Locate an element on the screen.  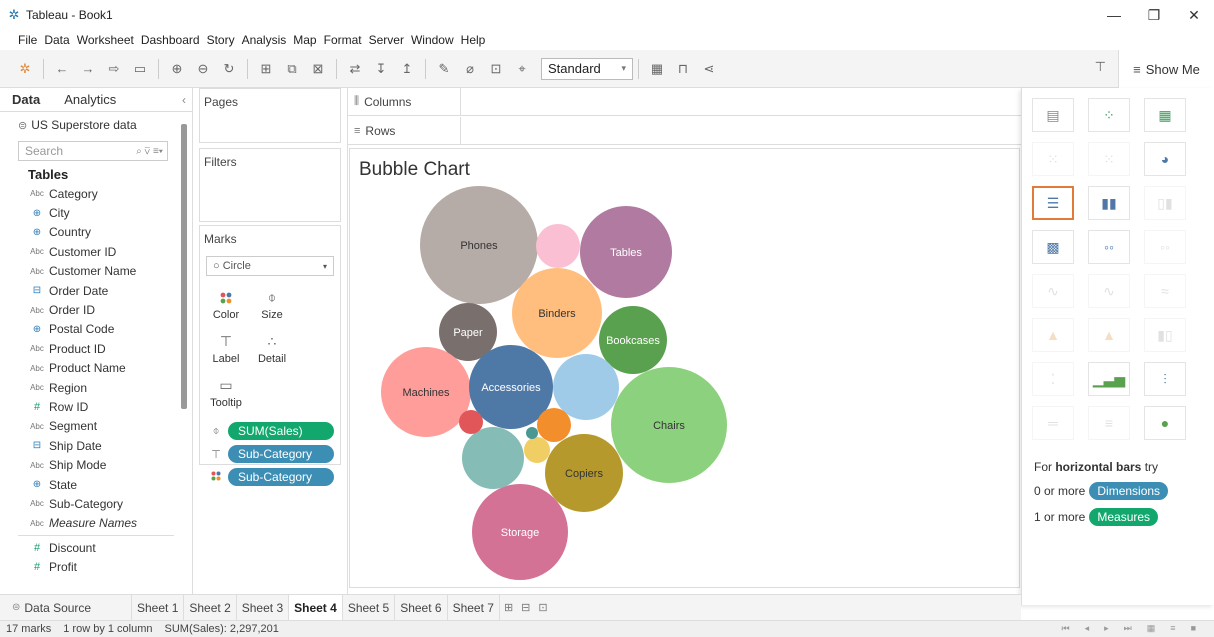
refresh-icon: ↻ is located at coordinates (229, 69).